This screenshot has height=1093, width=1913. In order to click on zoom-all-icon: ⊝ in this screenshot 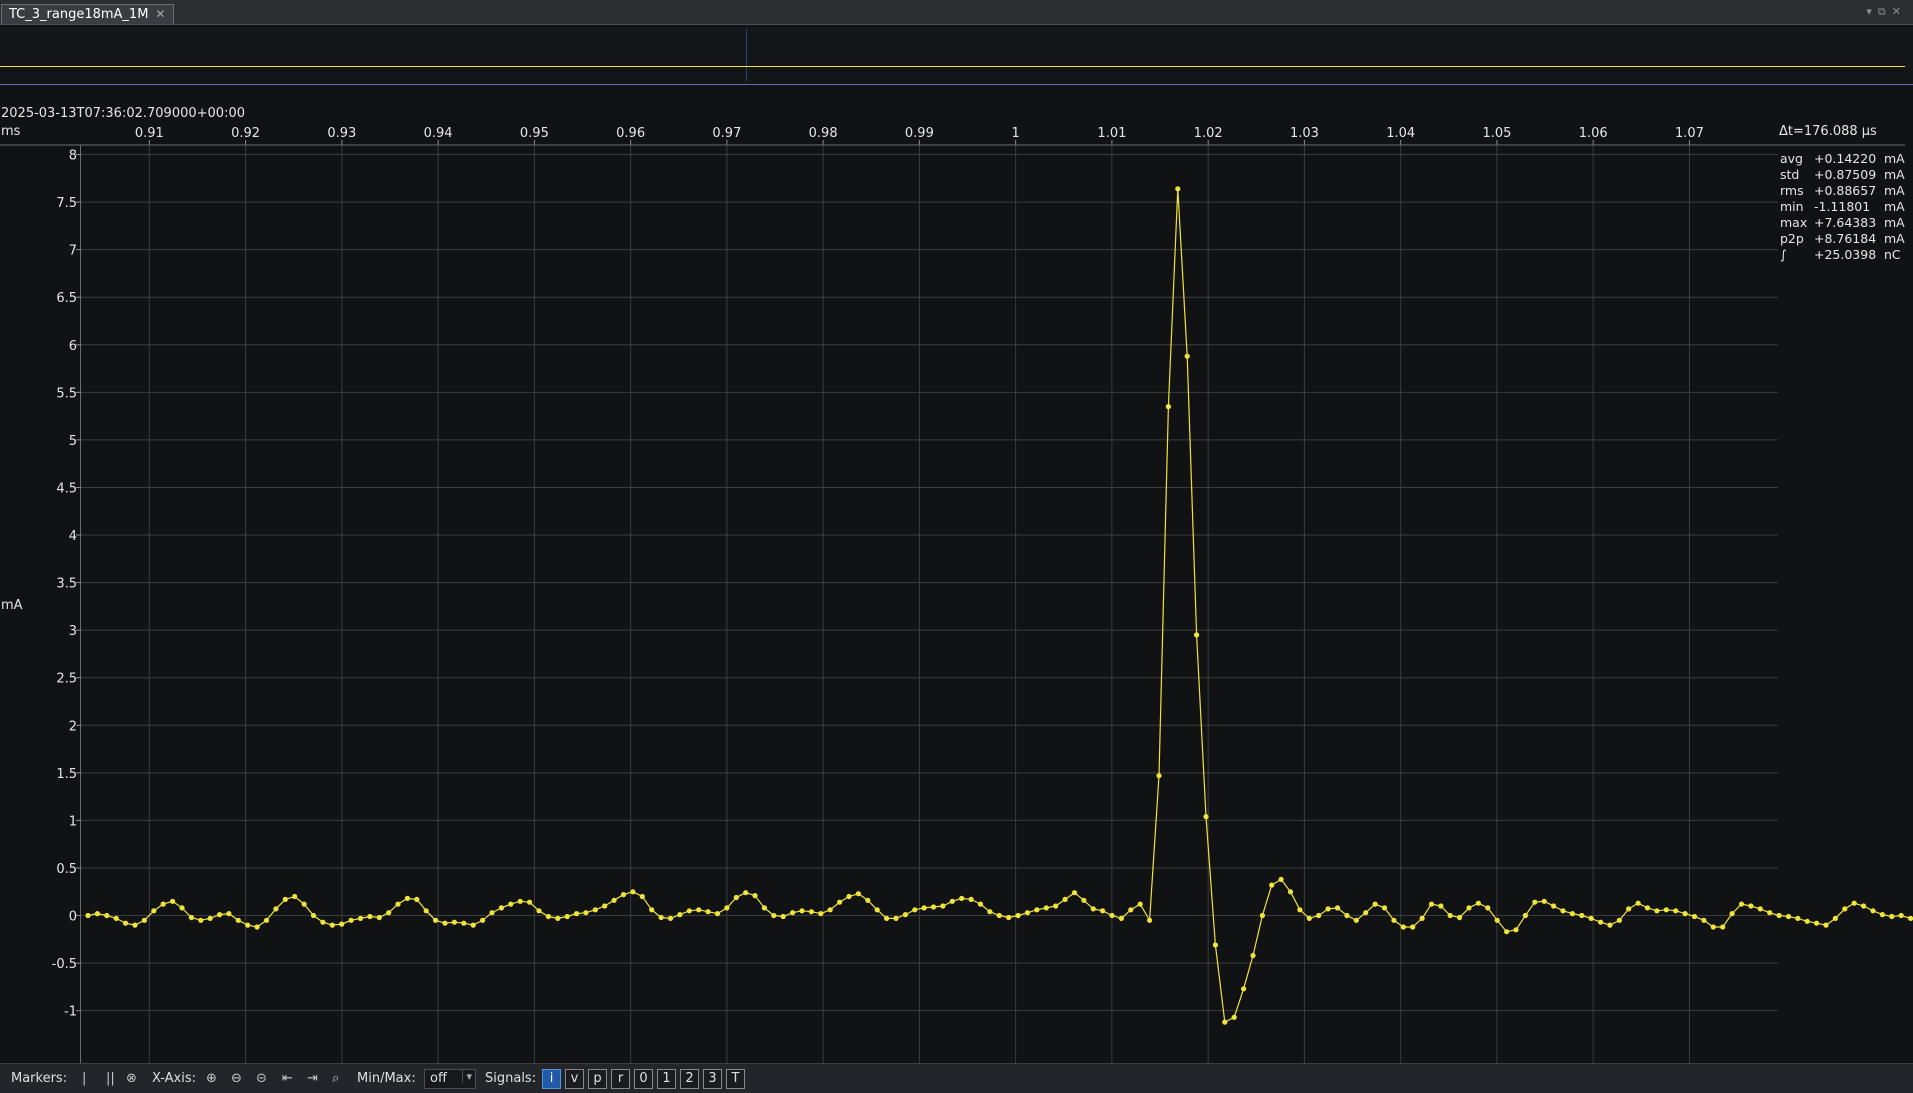, I will do `click(261, 1078)`.